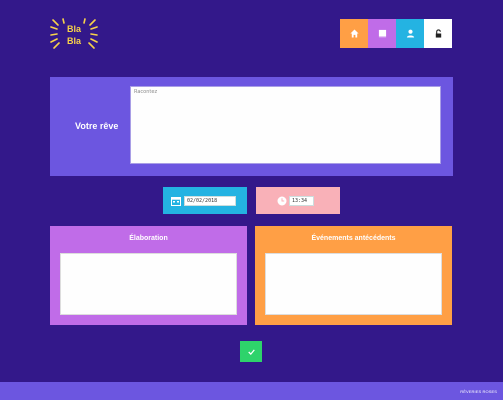  I want to click on footer: RÊVERIES ROSES, so click(251, 391).